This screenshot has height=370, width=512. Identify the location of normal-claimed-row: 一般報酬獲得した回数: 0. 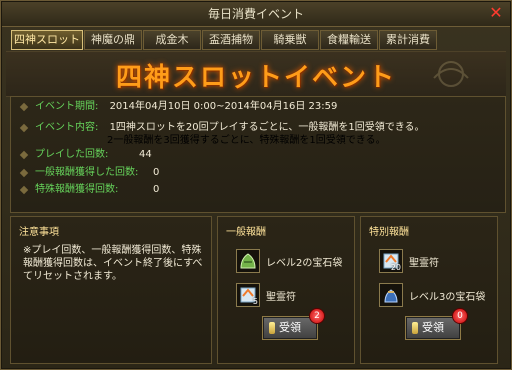
(97, 173).